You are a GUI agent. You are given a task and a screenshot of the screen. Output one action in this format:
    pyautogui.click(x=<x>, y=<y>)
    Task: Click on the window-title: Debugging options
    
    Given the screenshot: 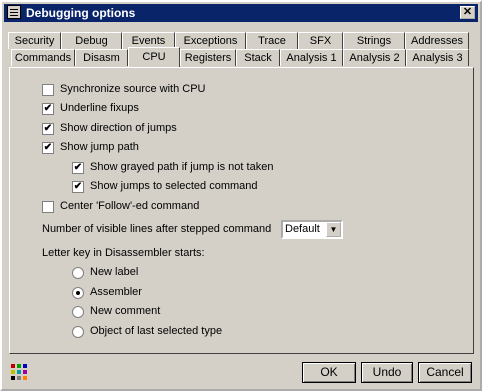 What is the action you would take?
    pyautogui.click(x=81, y=13)
    